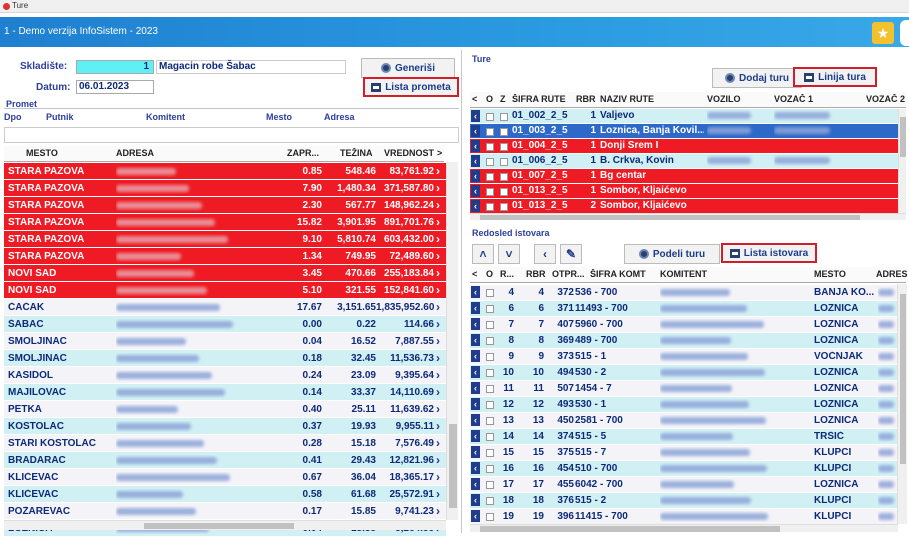  What do you see at coordinates (225, 188) in the screenshot?
I see `promet-row: STARA PAZOVA 7.90 1,480.34 371,587.80 ›` at bounding box center [225, 188].